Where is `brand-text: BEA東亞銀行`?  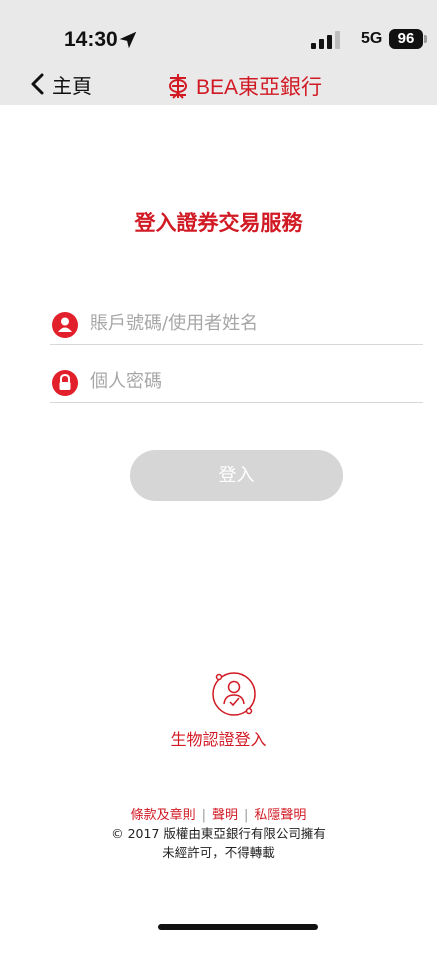 brand-text: BEA東亞銀行 is located at coordinates (259, 87).